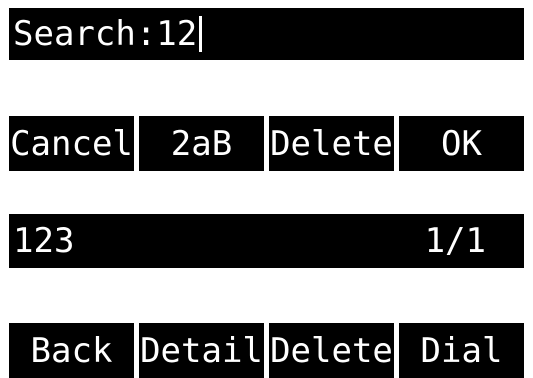 The height and width of the screenshot is (378, 533). I want to click on search-field: Search: 12, so click(108, 34).